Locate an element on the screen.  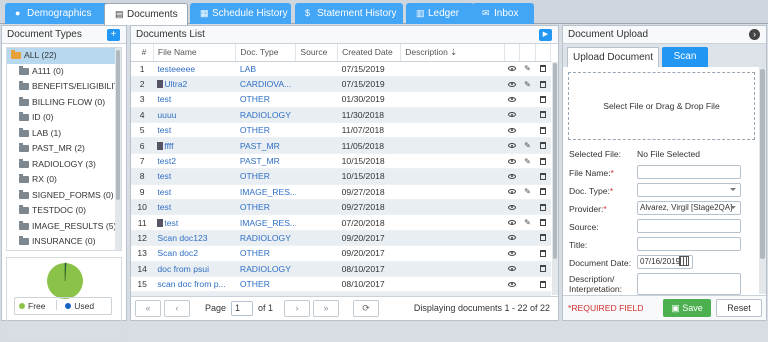
column-header: Created Date is located at coordinates (369, 53).